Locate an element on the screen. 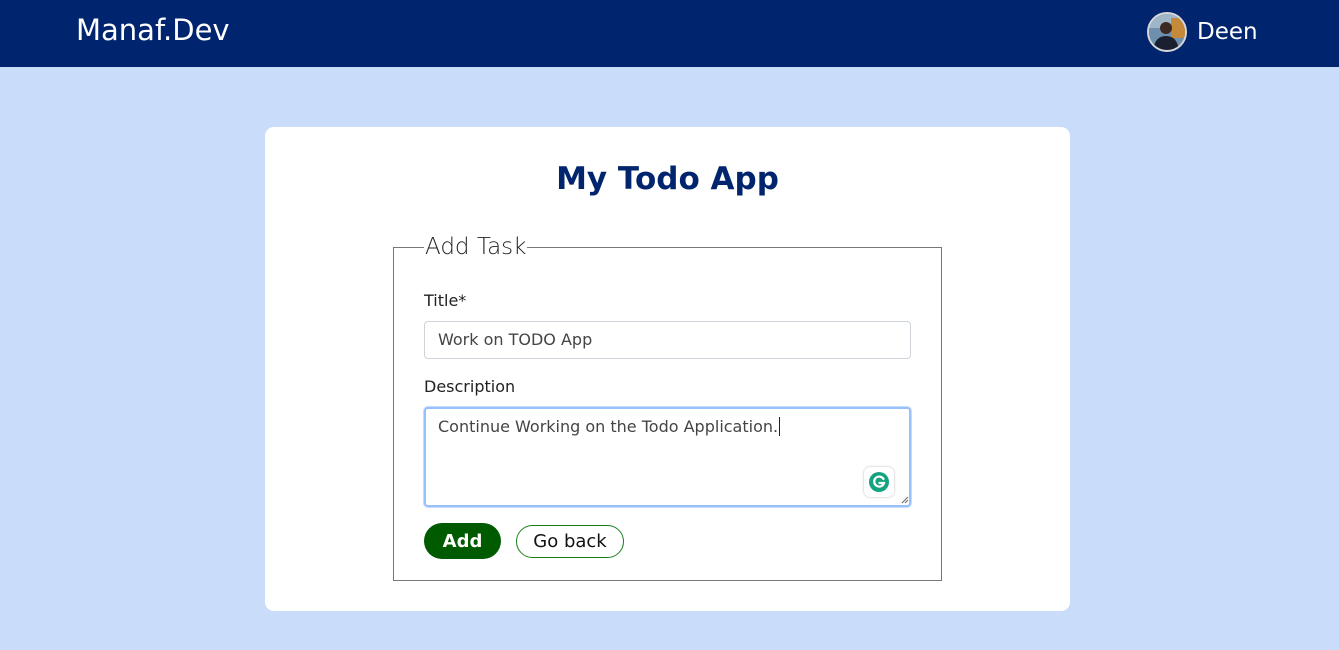  brand-logo: Manaf.Dev is located at coordinates (153, 30).